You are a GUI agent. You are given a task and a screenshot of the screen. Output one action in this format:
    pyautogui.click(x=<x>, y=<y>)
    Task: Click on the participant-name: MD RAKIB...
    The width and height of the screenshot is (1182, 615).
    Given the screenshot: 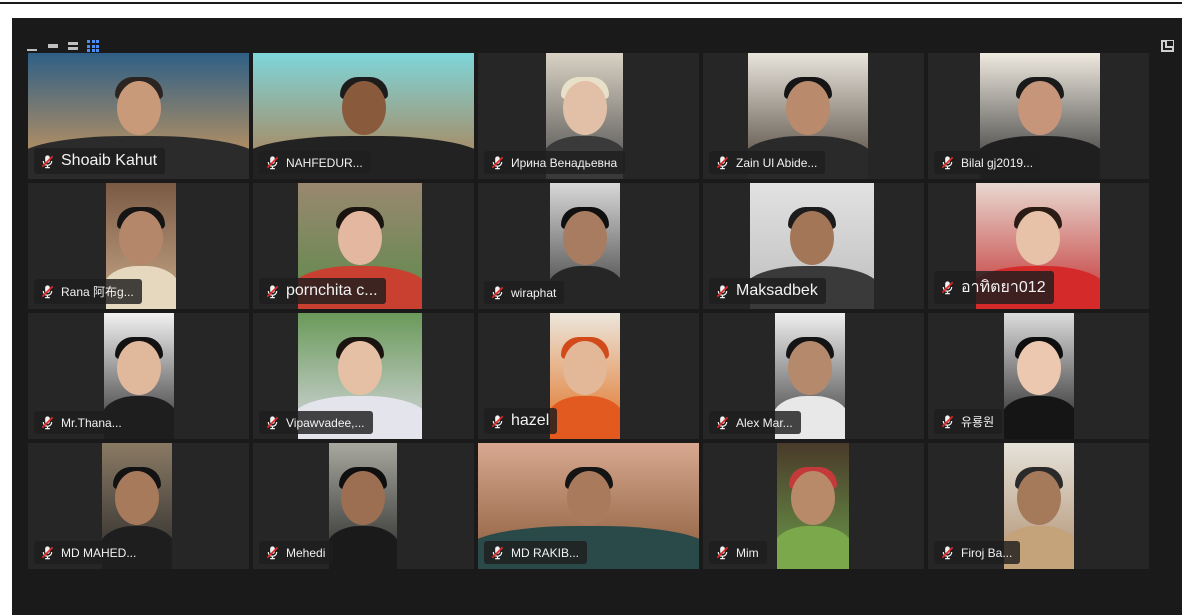 What is the action you would take?
    pyautogui.click(x=545, y=552)
    